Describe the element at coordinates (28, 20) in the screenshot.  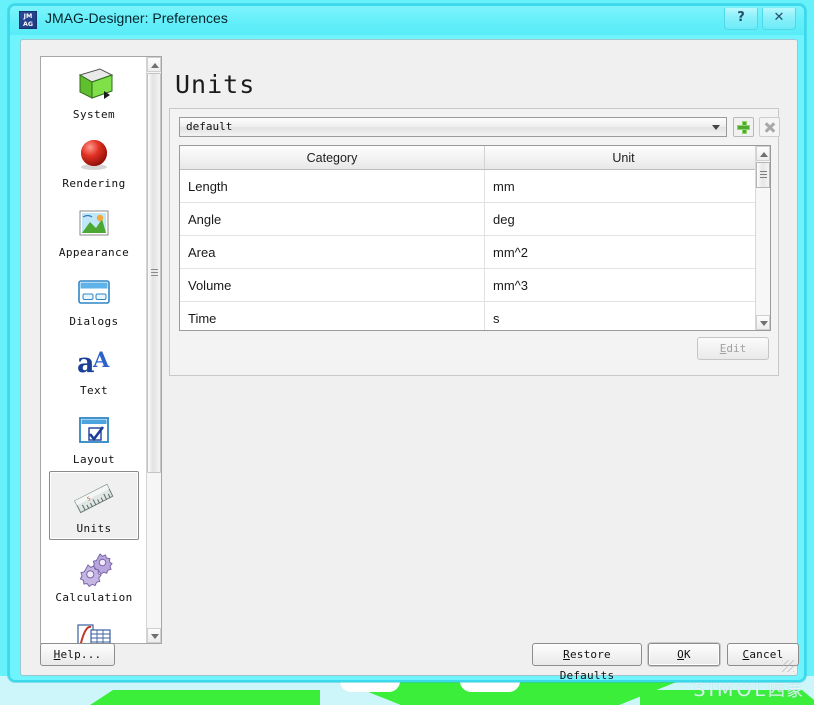
I see `app-icon: JM AG` at that location.